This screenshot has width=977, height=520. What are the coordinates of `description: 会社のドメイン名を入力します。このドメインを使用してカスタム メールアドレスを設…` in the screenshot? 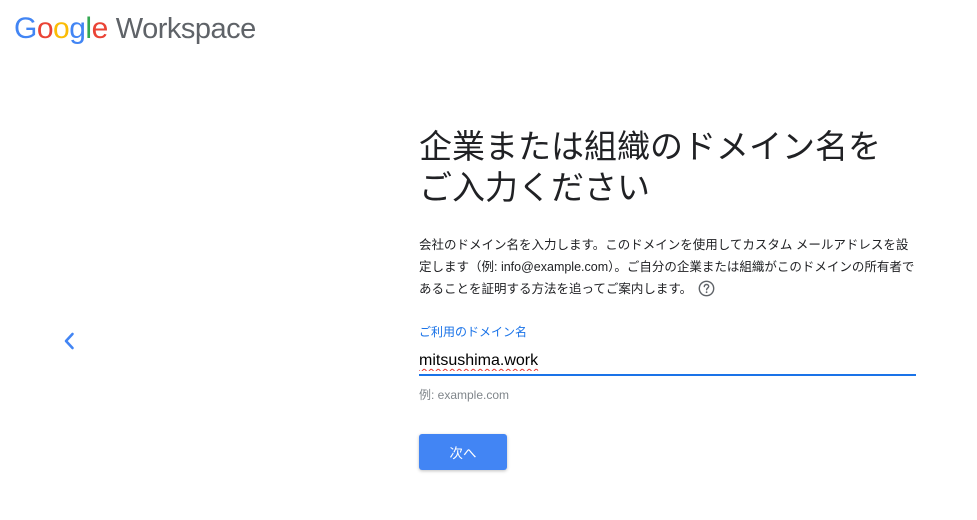 It's located at (668, 267).